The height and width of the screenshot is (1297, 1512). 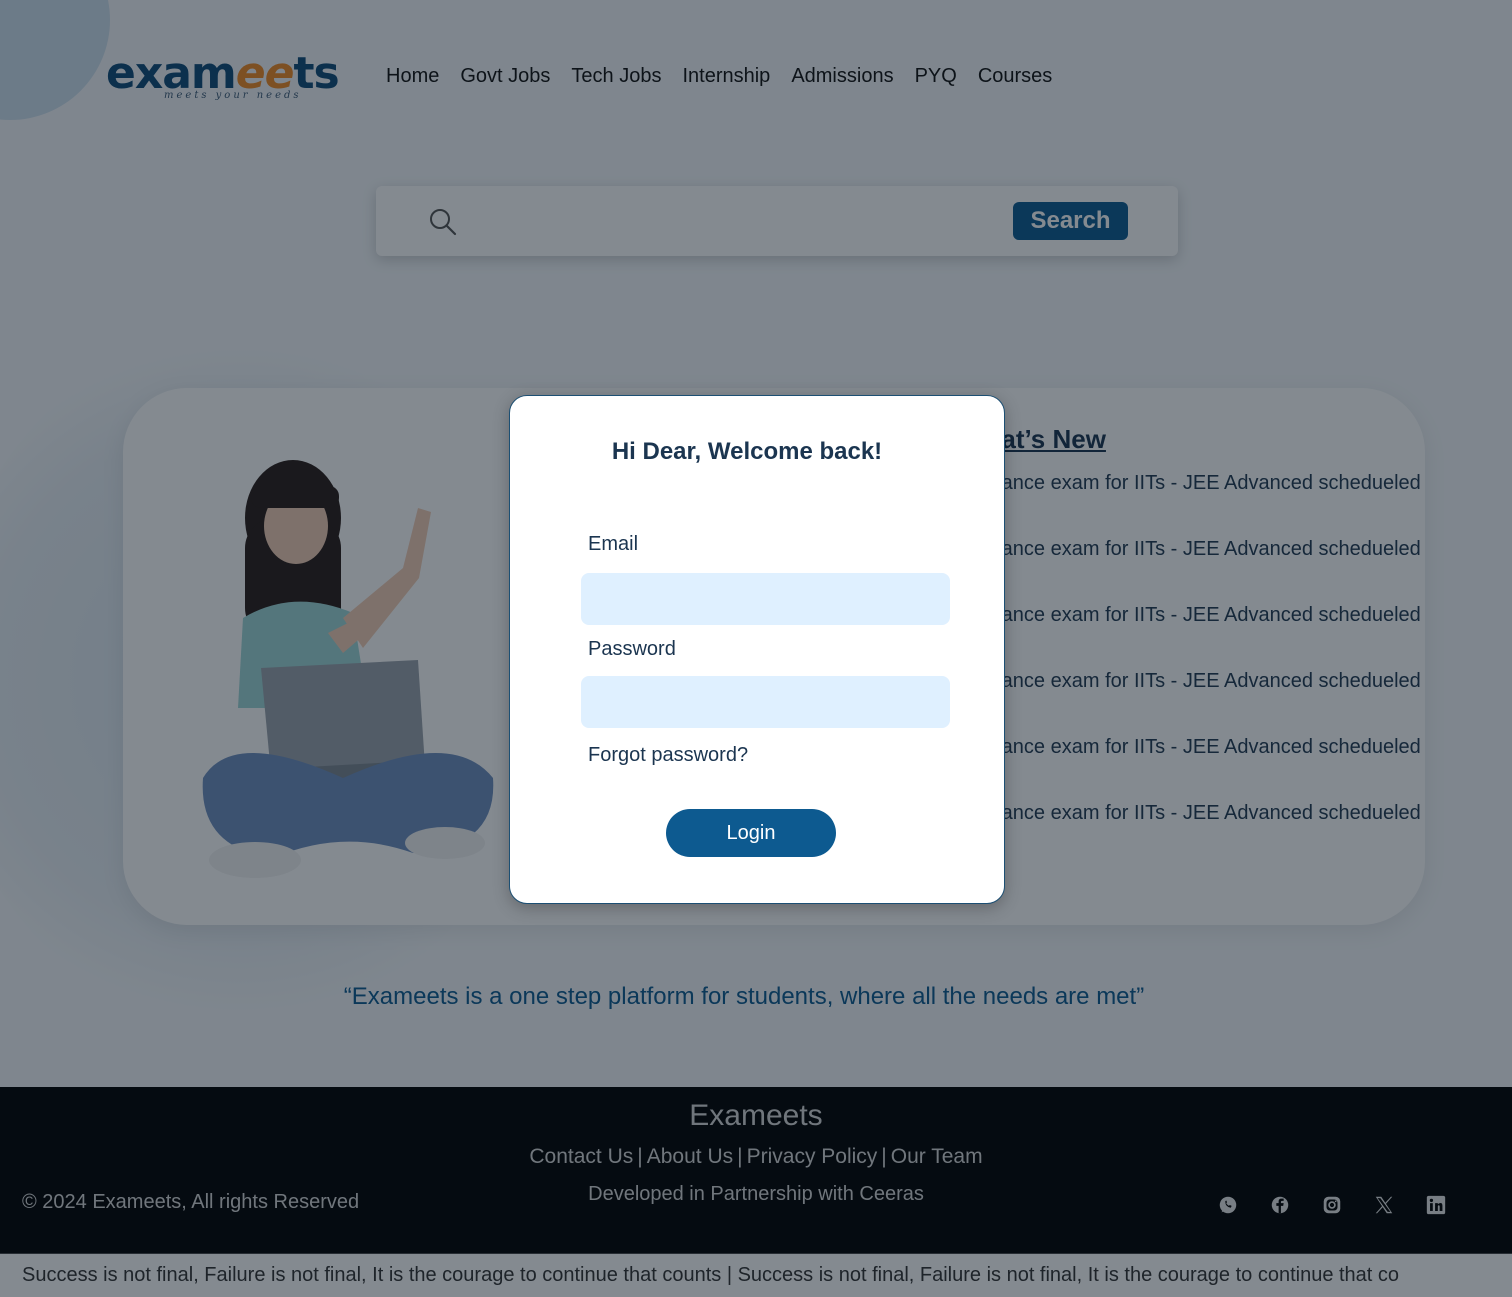 I want to click on modal-title: Hi Dear, Welcome back!, so click(x=747, y=451).